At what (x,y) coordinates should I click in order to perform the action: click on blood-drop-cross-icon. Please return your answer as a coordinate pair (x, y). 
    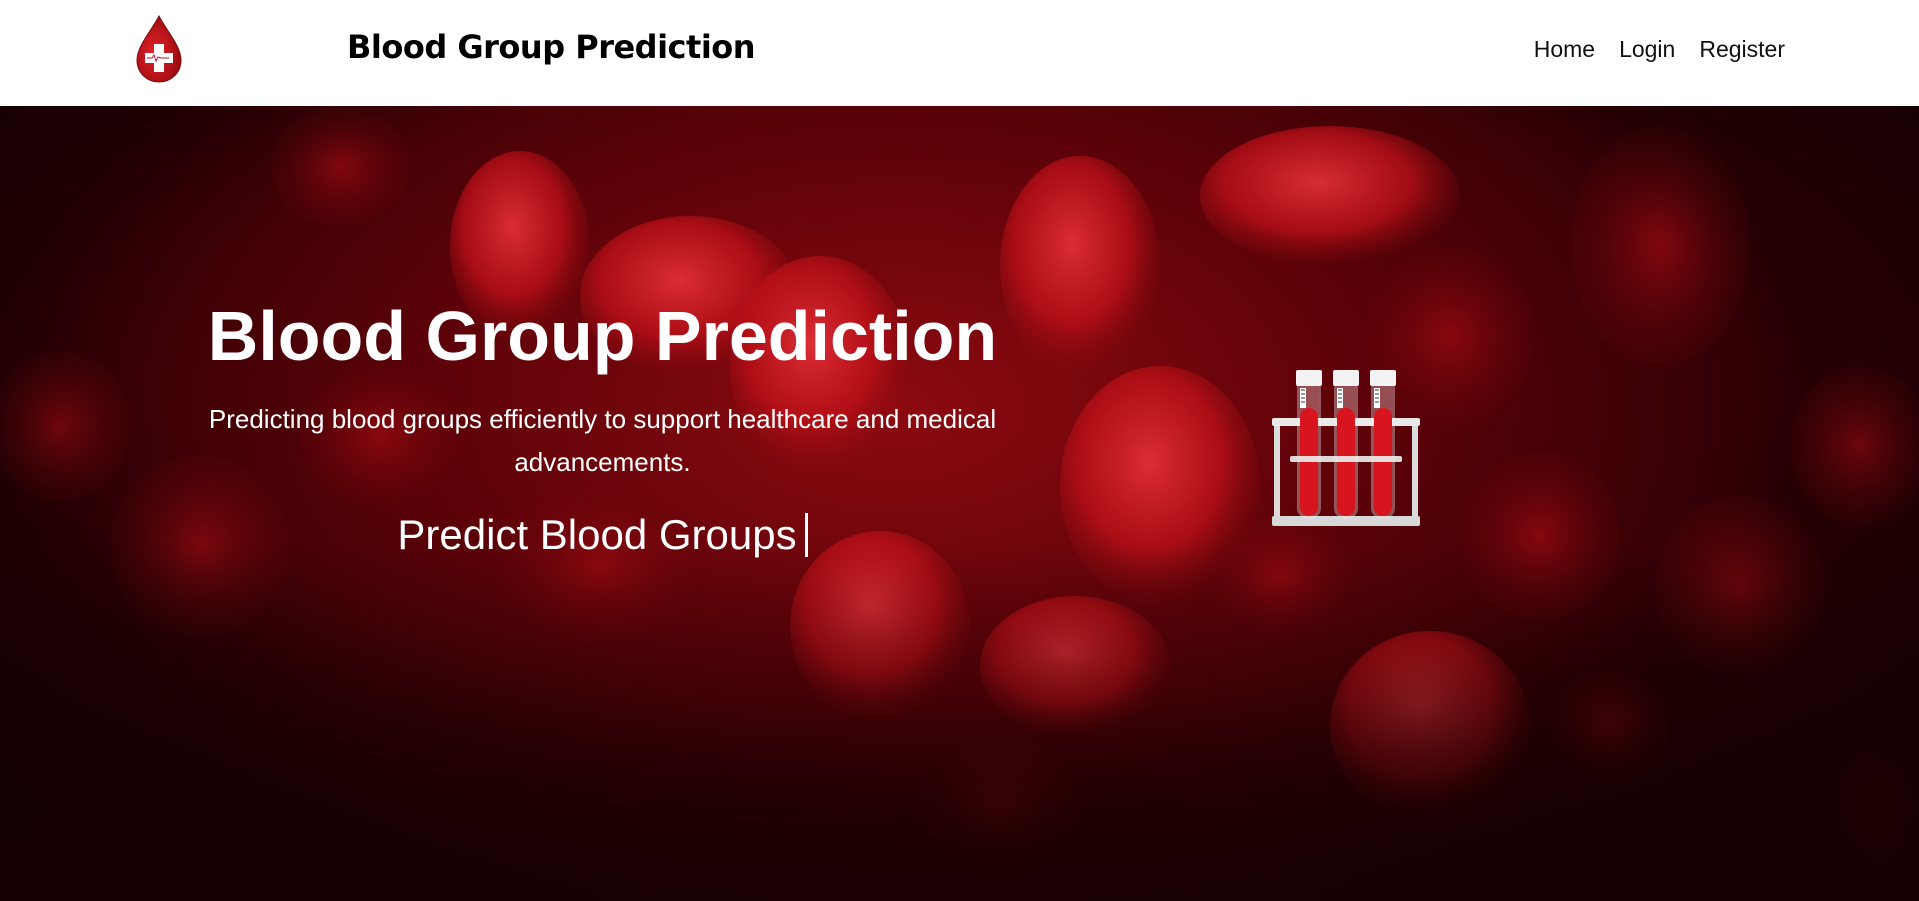
    Looking at the image, I should click on (159, 49).